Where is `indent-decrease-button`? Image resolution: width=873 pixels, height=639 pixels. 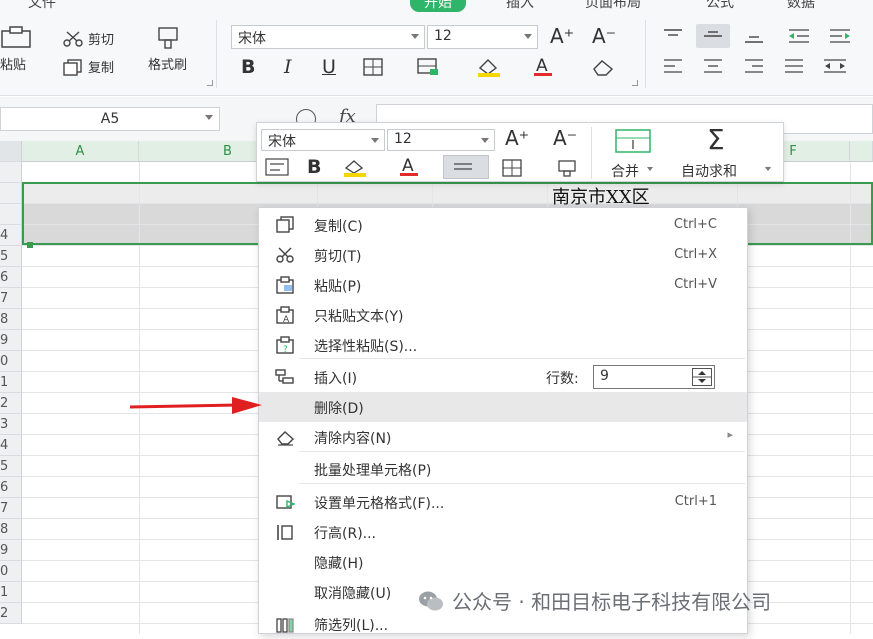
indent-decrease-button is located at coordinates (799, 36).